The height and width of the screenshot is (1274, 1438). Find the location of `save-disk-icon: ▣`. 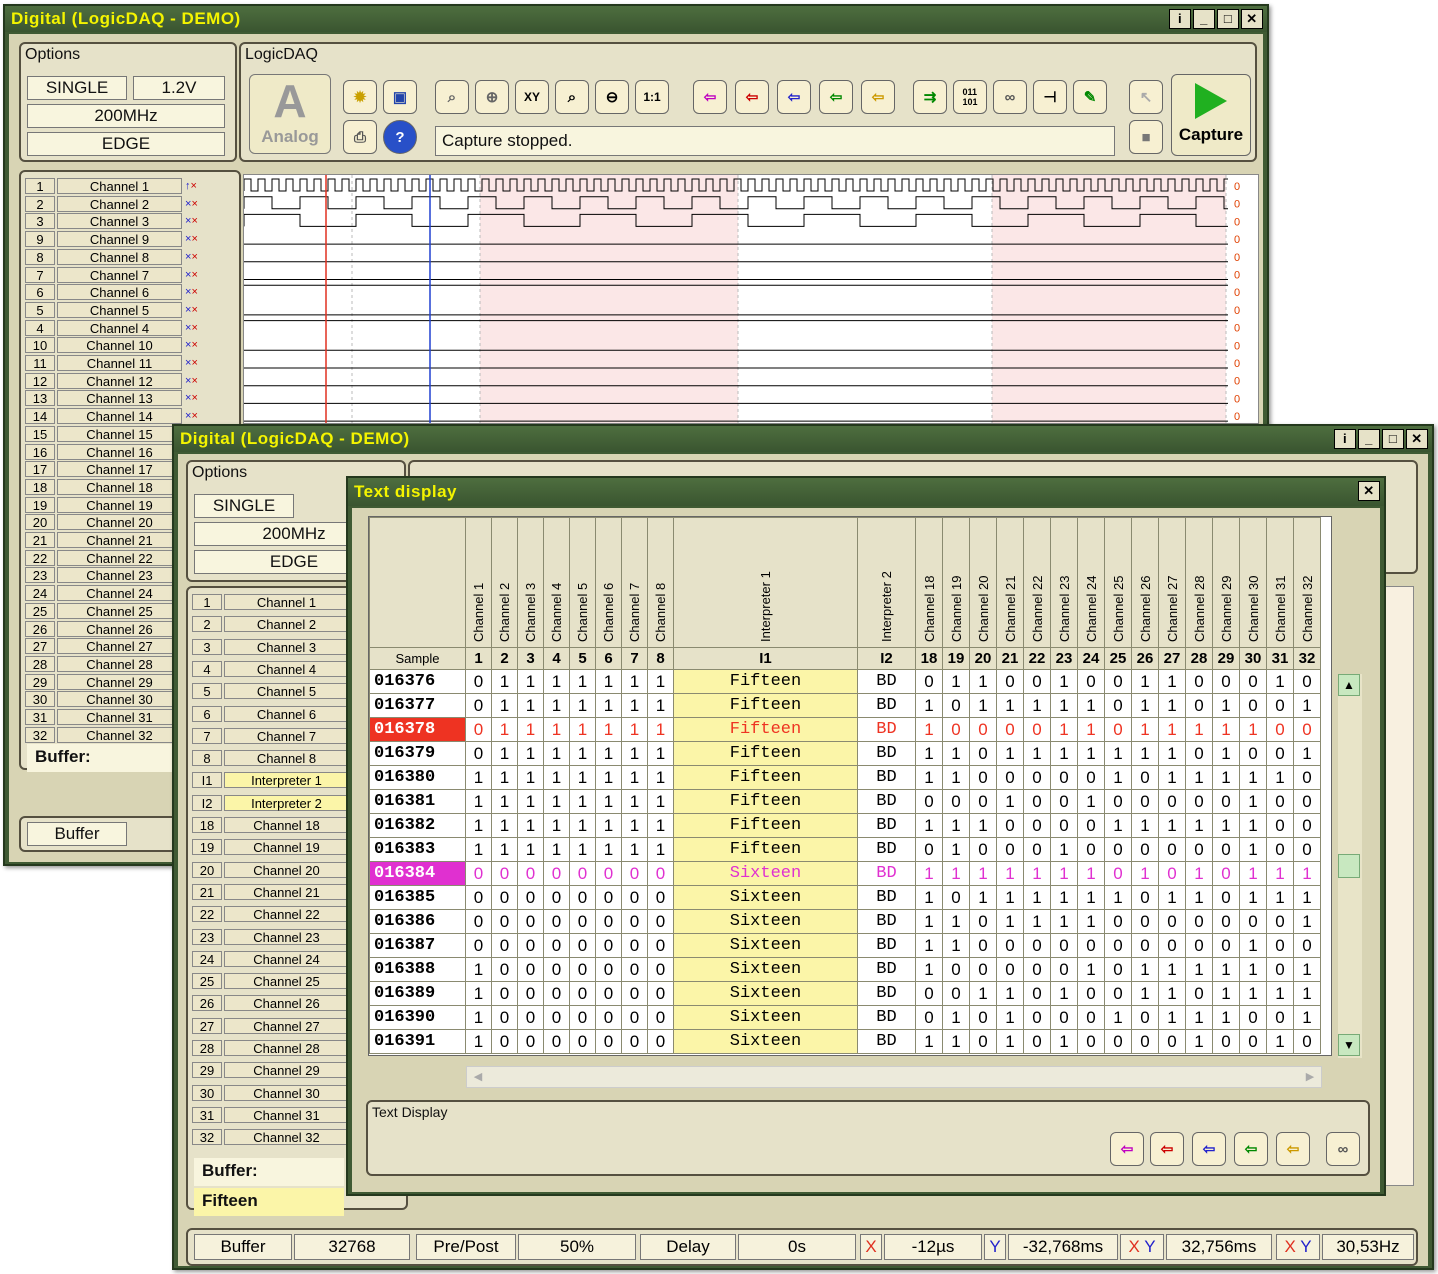

save-disk-icon: ▣ is located at coordinates (400, 97).